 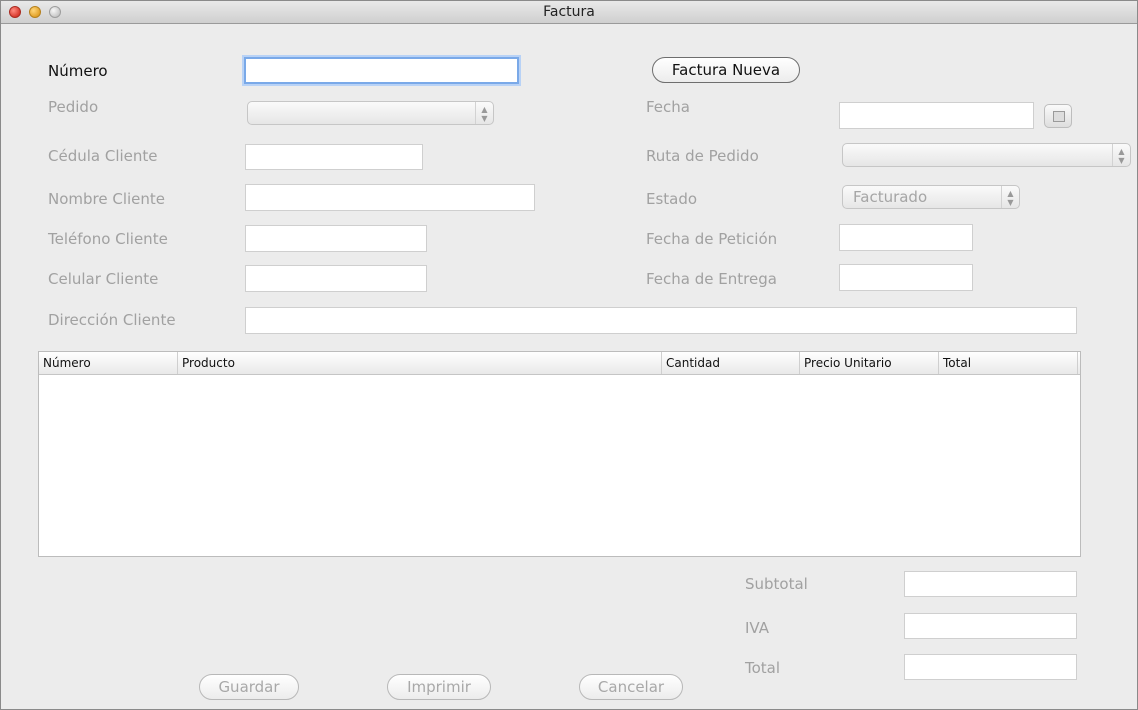 What do you see at coordinates (631, 687) in the screenshot?
I see `cancelar-button: Cancelar` at bounding box center [631, 687].